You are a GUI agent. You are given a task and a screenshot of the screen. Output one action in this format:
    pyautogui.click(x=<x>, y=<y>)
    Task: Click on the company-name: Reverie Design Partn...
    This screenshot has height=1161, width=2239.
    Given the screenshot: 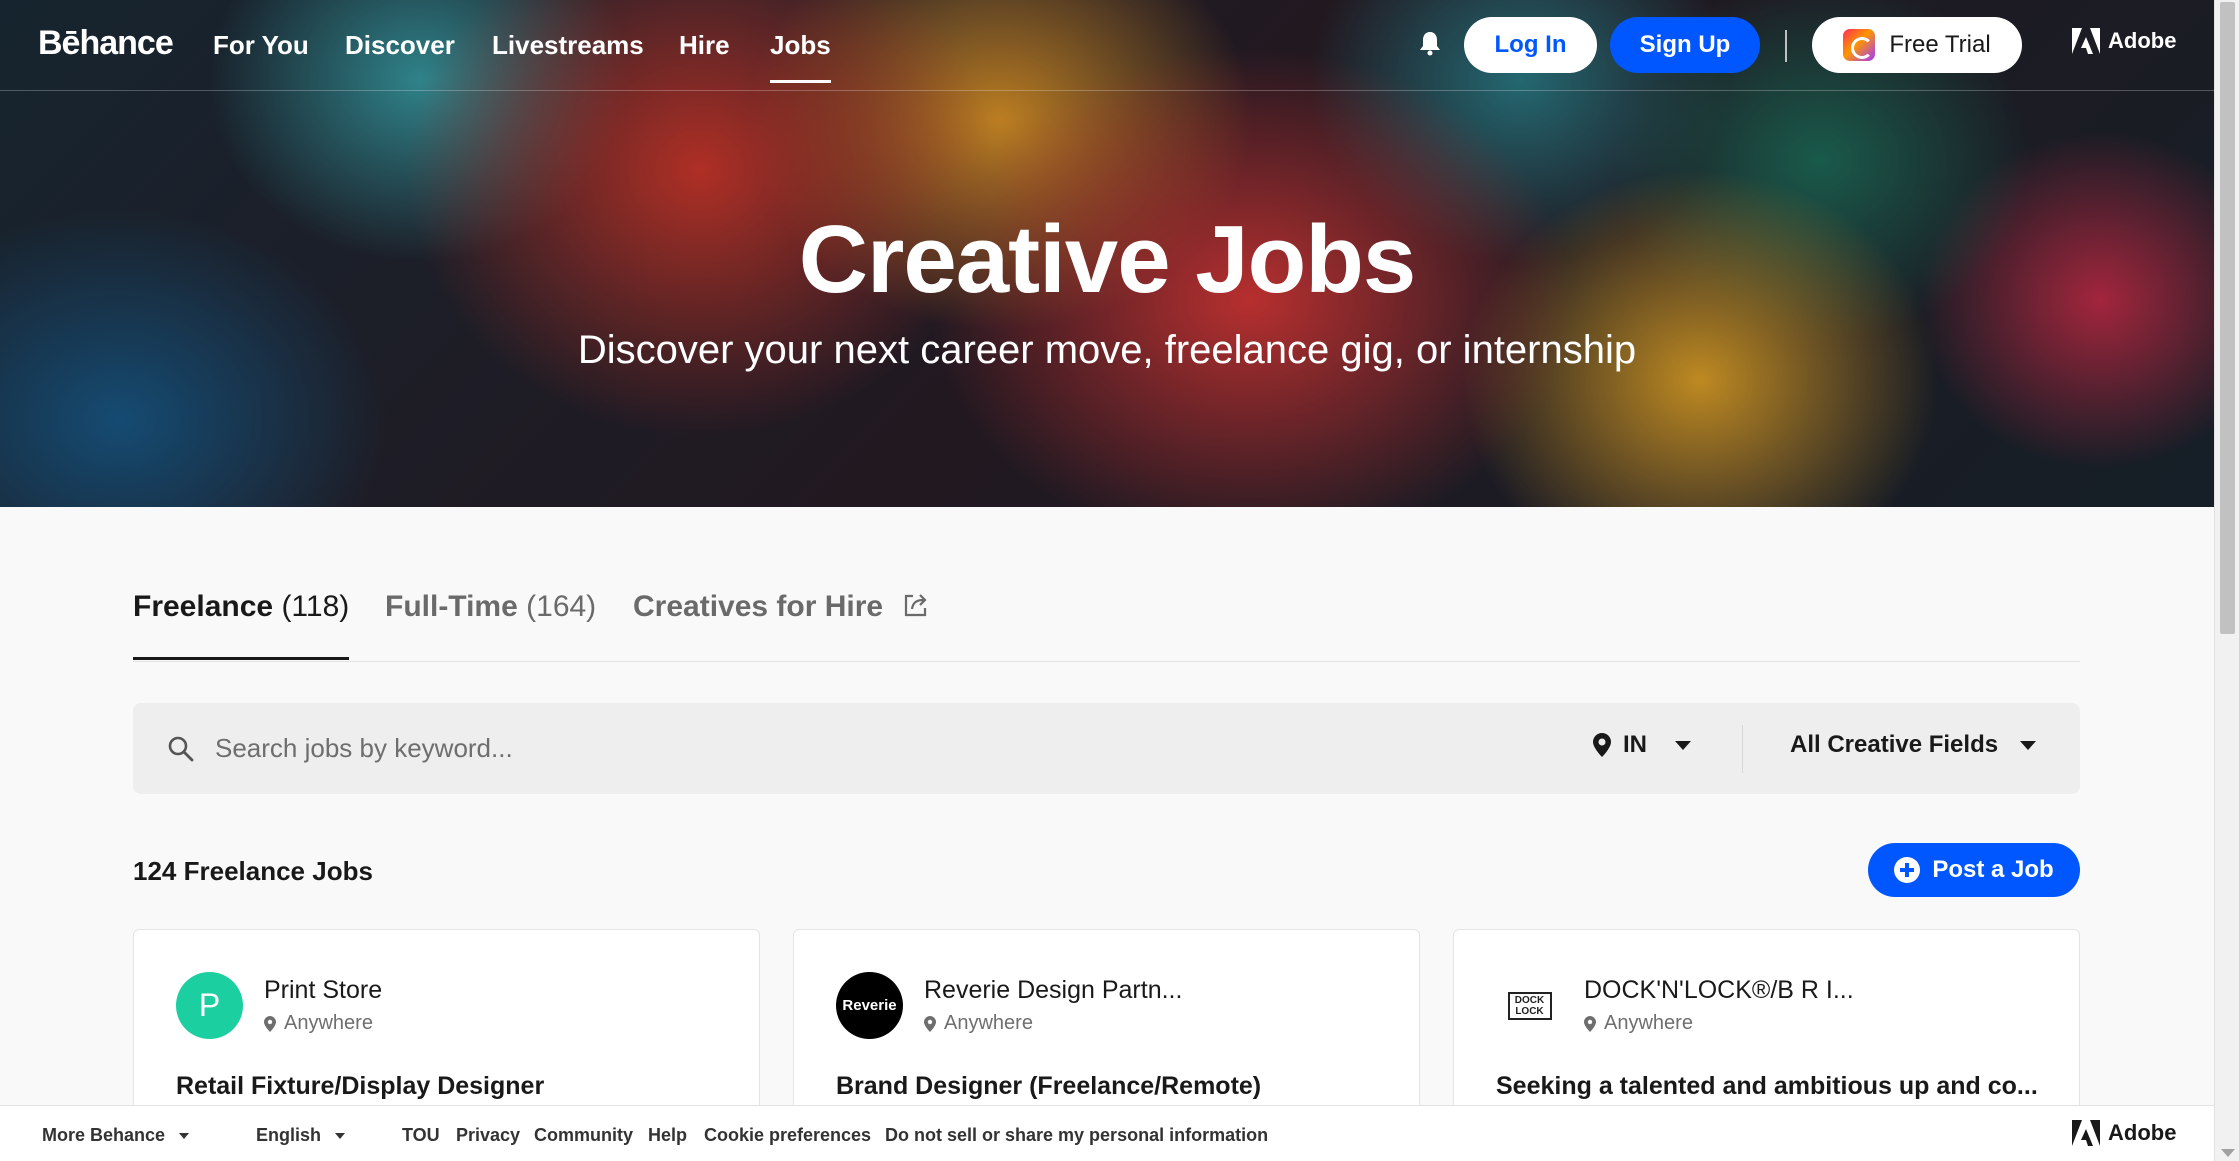 What is the action you would take?
    pyautogui.click(x=1053, y=990)
    